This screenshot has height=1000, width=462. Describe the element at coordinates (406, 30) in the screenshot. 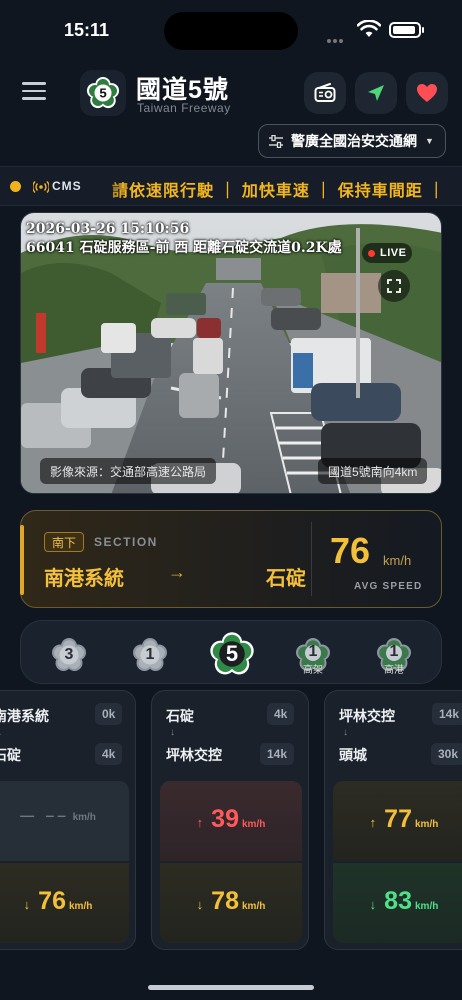

I see `battery-icon` at that location.